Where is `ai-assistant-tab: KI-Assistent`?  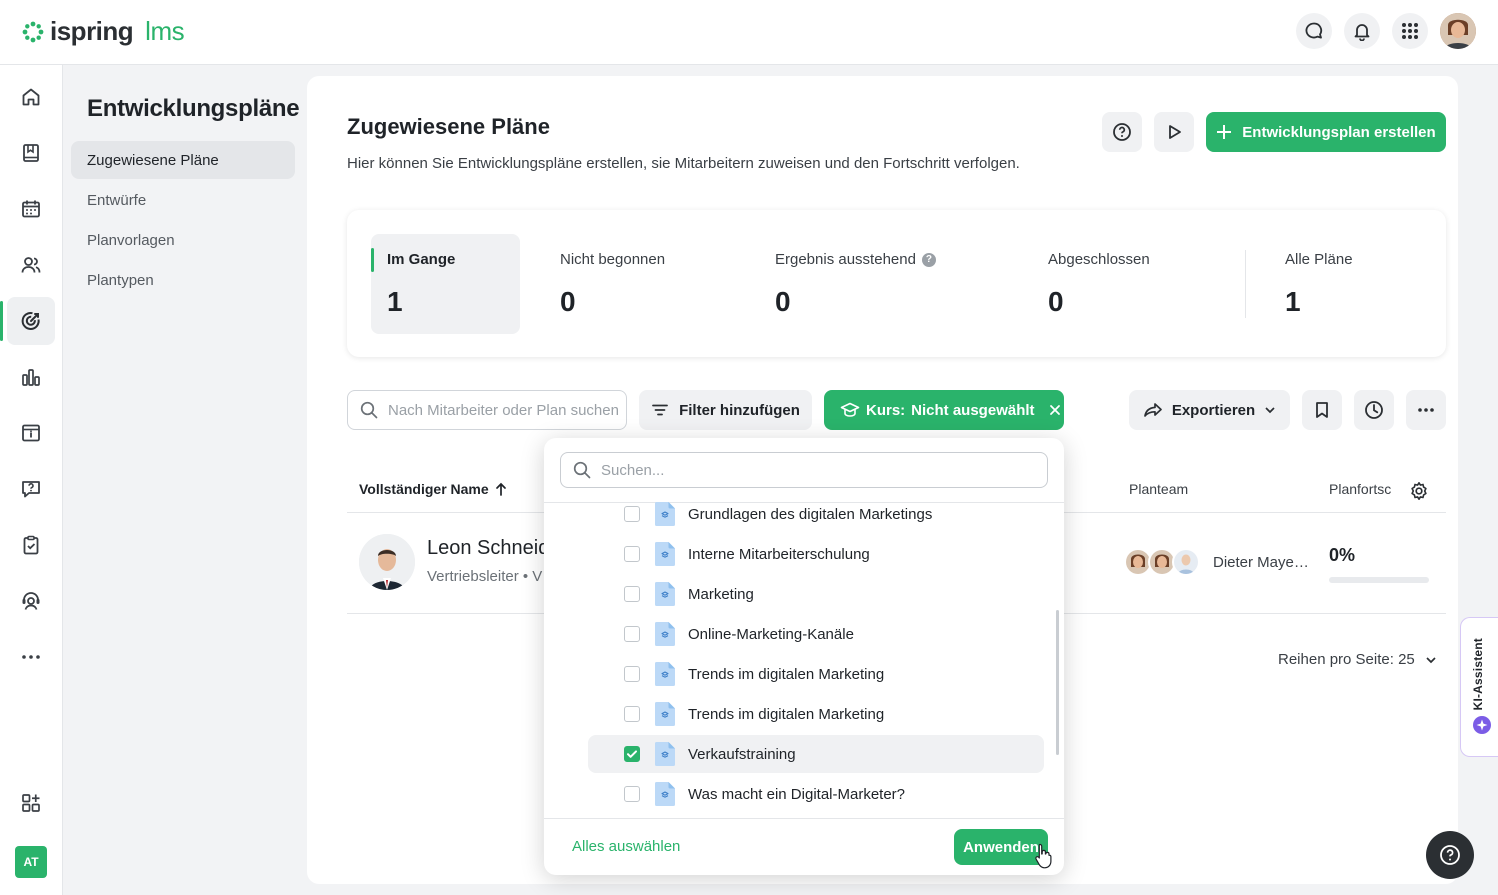 ai-assistant-tab: KI-Assistent is located at coordinates (1479, 687).